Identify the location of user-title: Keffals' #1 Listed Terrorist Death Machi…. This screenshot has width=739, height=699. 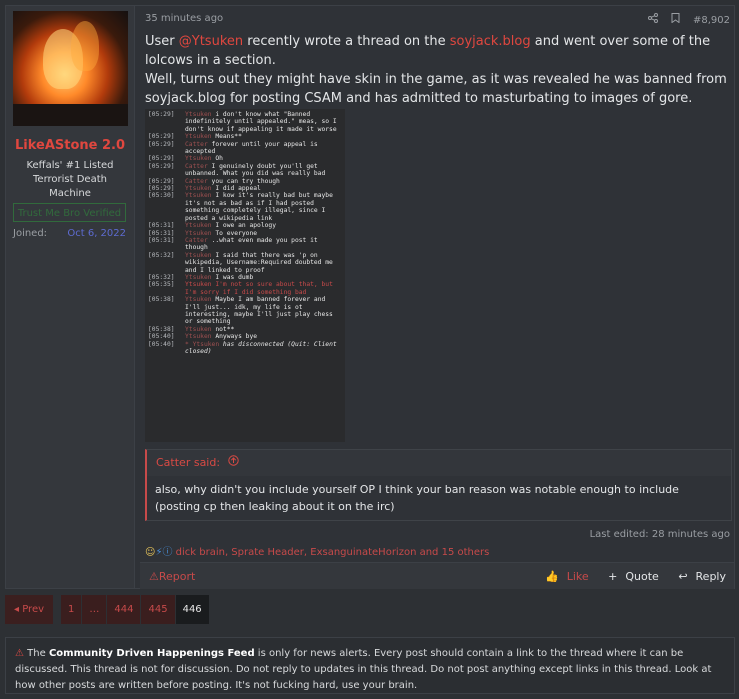
(70, 179).